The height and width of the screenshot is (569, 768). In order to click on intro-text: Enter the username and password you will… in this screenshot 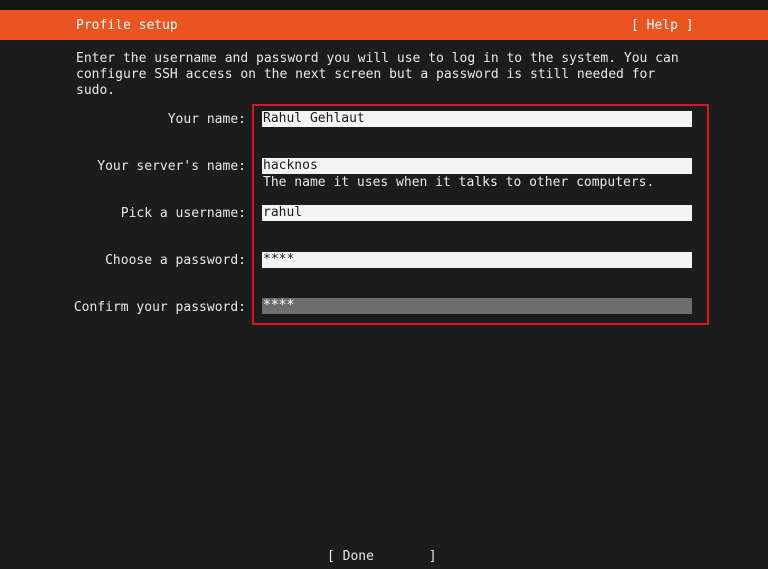, I will do `click(377, 74)`.